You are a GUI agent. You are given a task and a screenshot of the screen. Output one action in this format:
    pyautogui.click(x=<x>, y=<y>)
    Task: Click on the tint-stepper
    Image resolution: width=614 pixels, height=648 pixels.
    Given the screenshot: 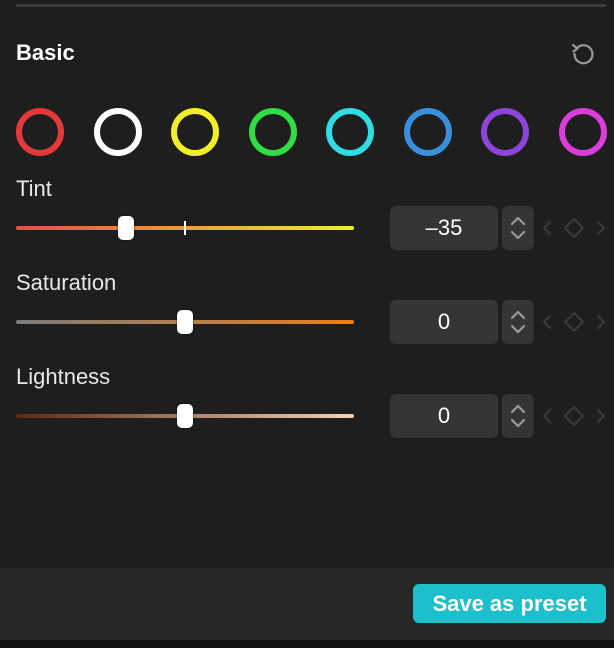 What is the action you would take?
    pyautogui.click(x=518, y=228)
    